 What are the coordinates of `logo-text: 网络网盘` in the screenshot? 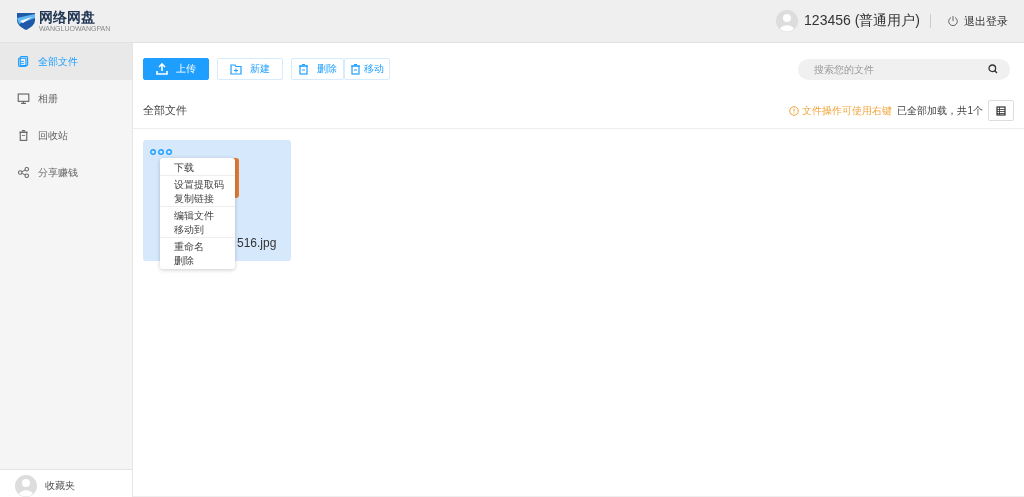 It's located at (67, 17).